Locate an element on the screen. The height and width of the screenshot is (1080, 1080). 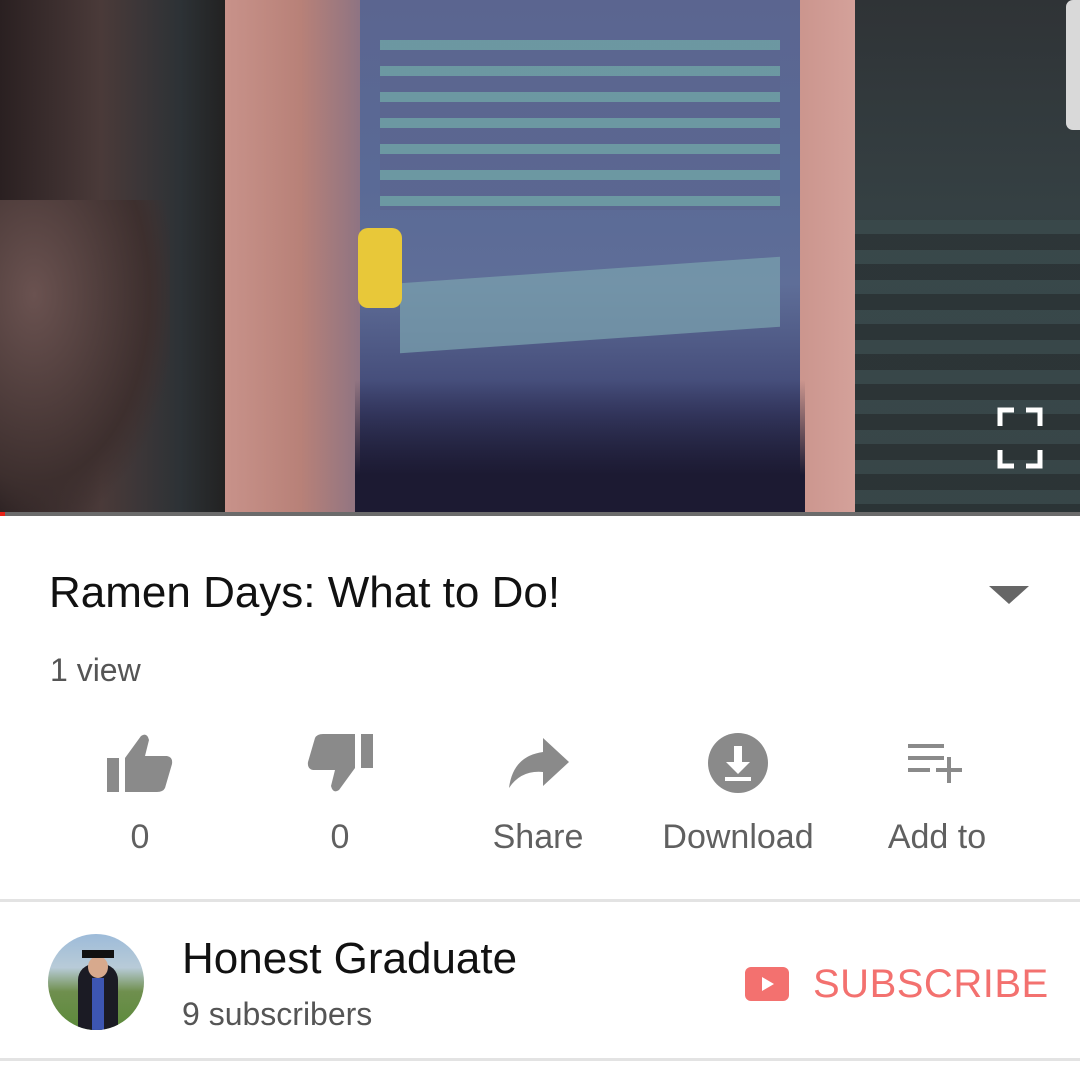
channel-avatar is located at coordinates (96, 982).